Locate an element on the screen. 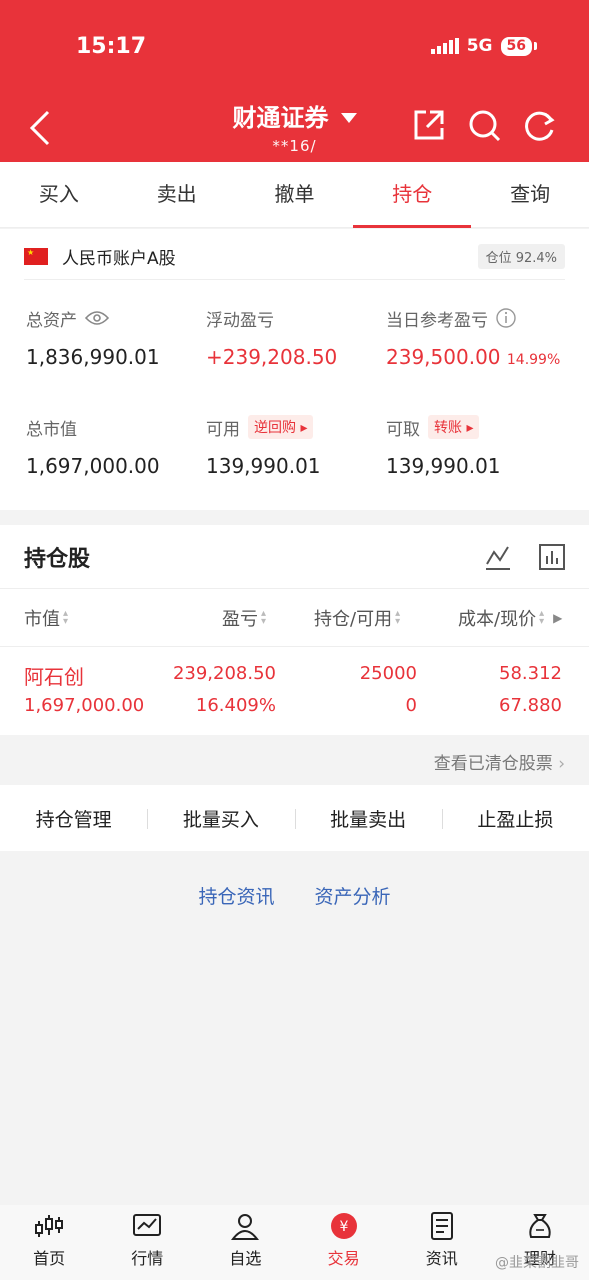 This screenshot has height=1280, width=589. nav-market-label: 行情 is located at coordinates (147, 1258).